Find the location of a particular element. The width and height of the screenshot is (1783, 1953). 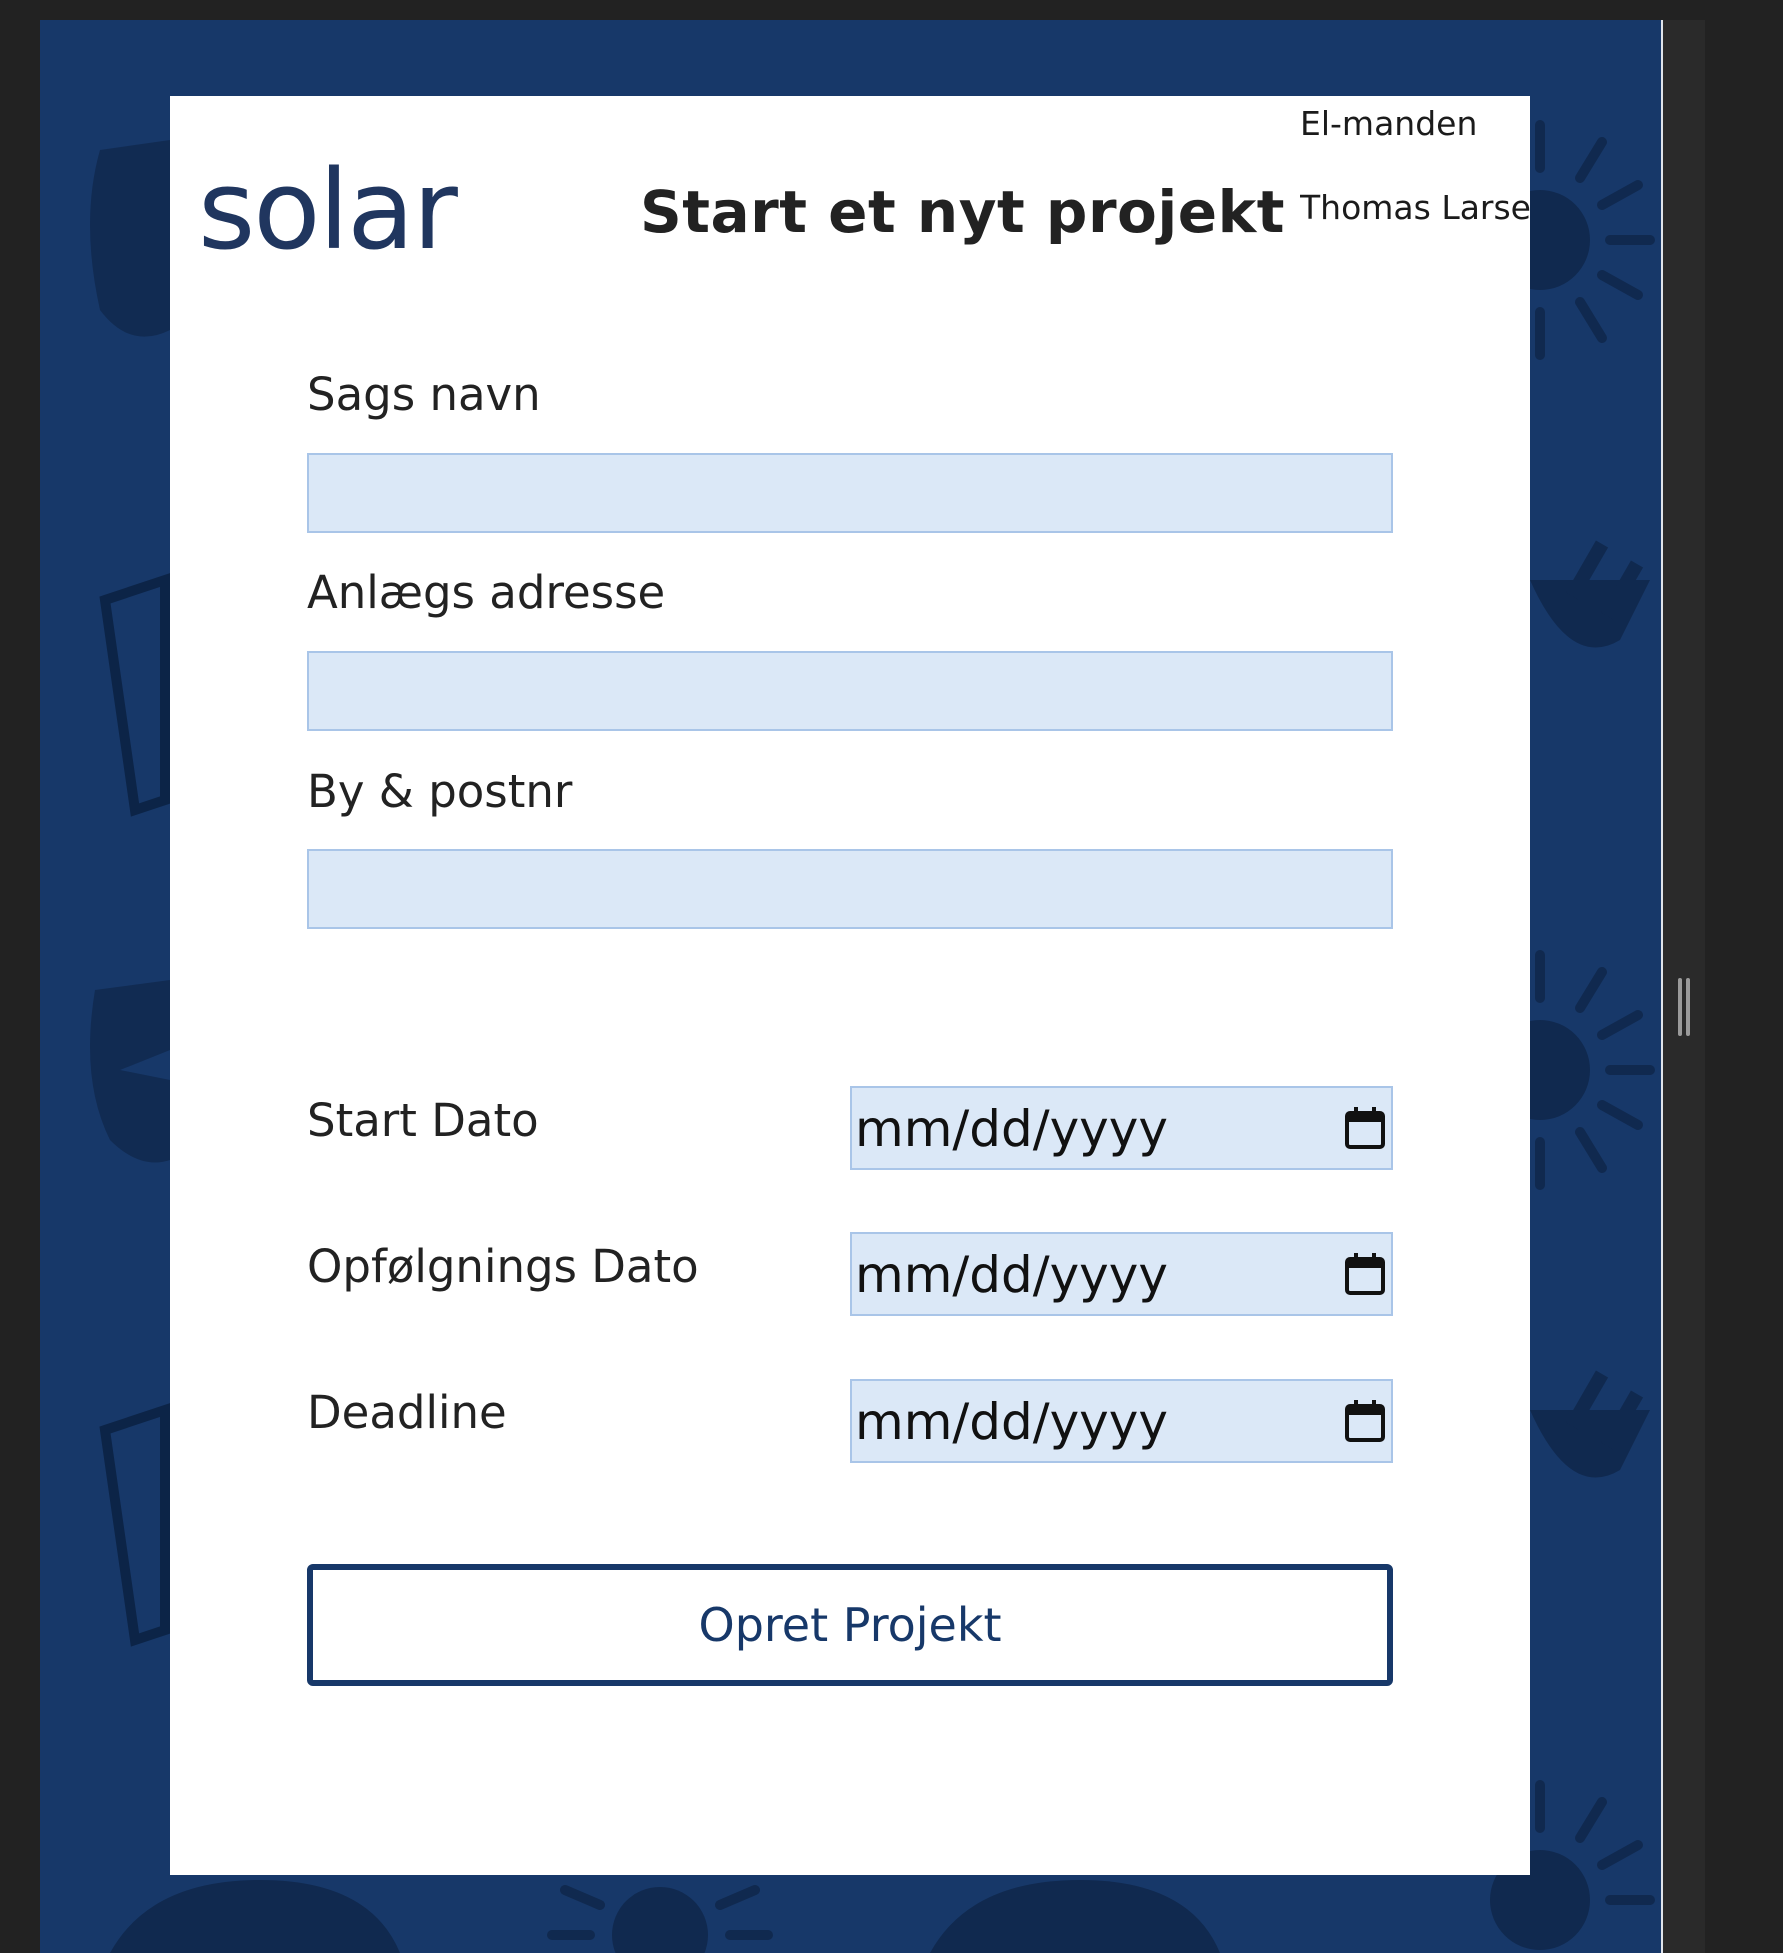

install-address-input is located at coordinates (850, 691).